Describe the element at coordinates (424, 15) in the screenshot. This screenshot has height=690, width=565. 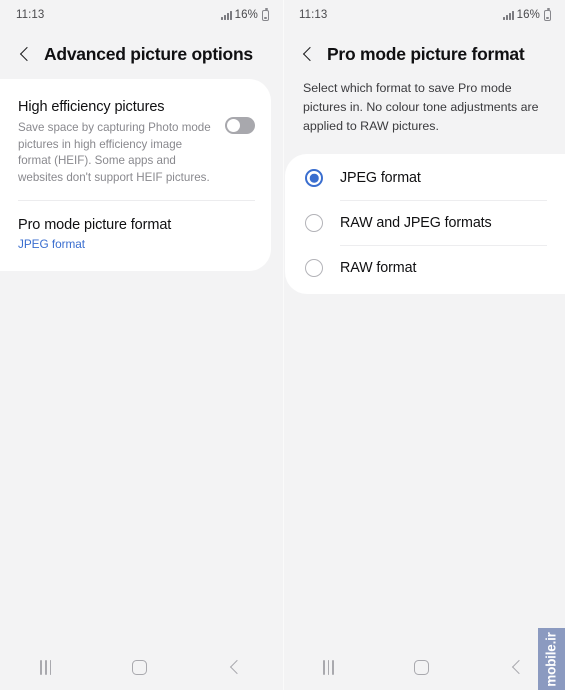
I see `status-bar-right: 11:13 16%` at that location.